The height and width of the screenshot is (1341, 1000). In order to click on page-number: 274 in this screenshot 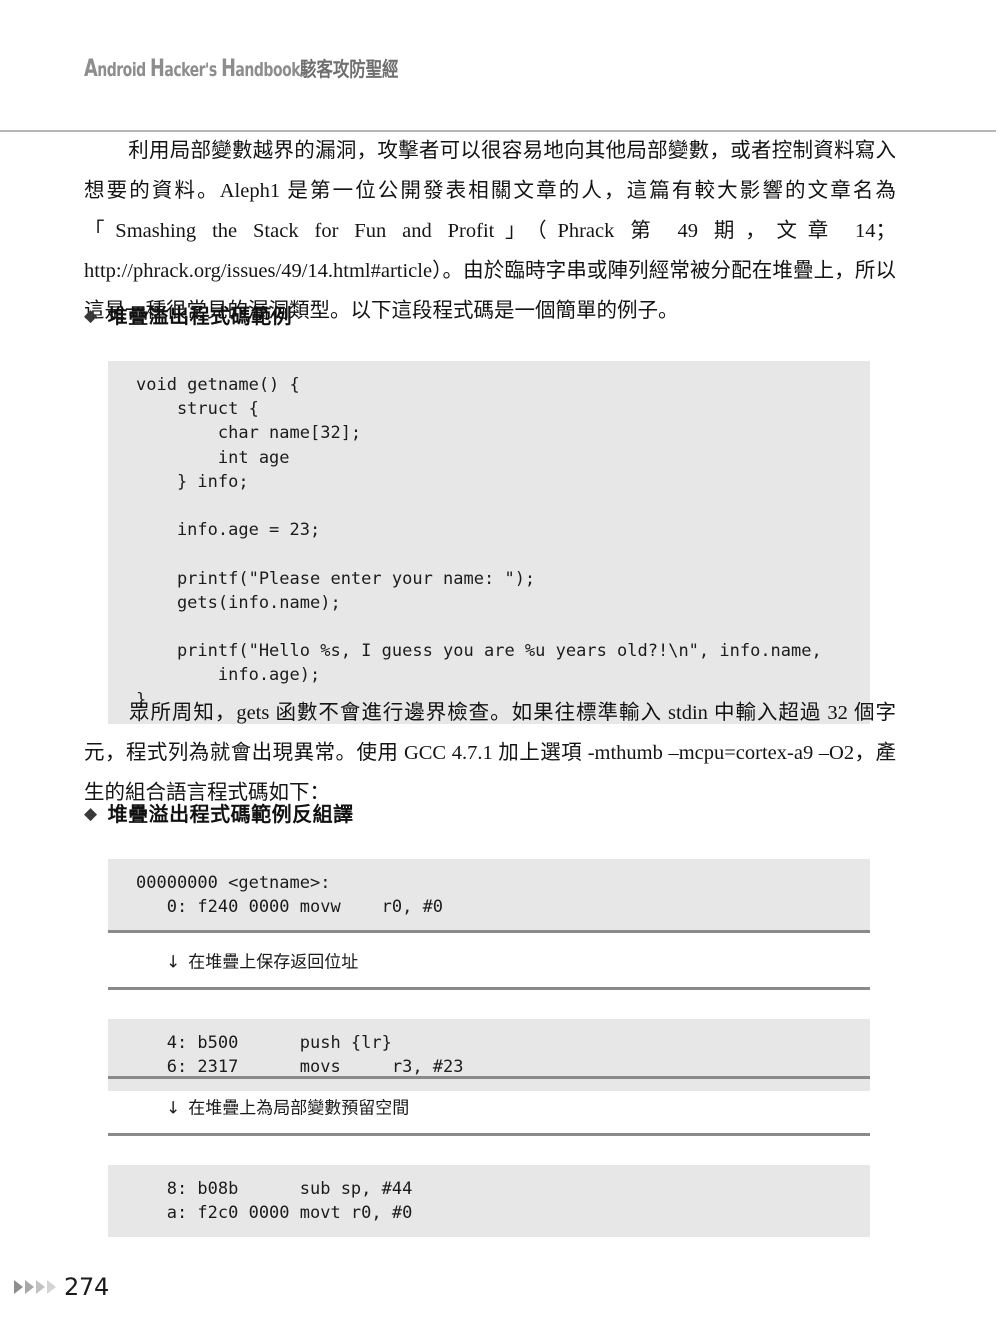, I will do `click(86, 1287)`.